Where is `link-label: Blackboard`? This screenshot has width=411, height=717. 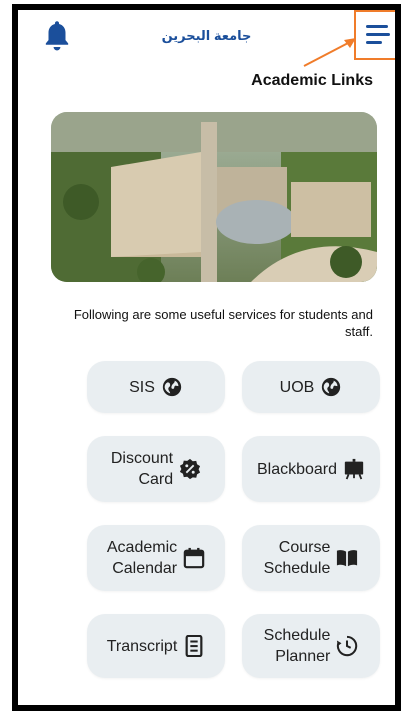 link-label: Blackboard is located at coordinates (297, 469).